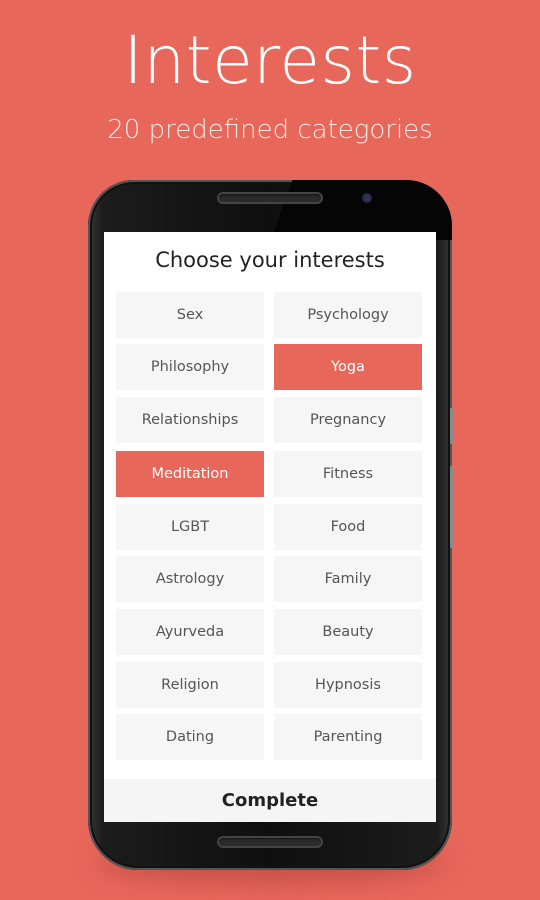  I want to click on interest-chip-label: Dating, so click(190, 737).